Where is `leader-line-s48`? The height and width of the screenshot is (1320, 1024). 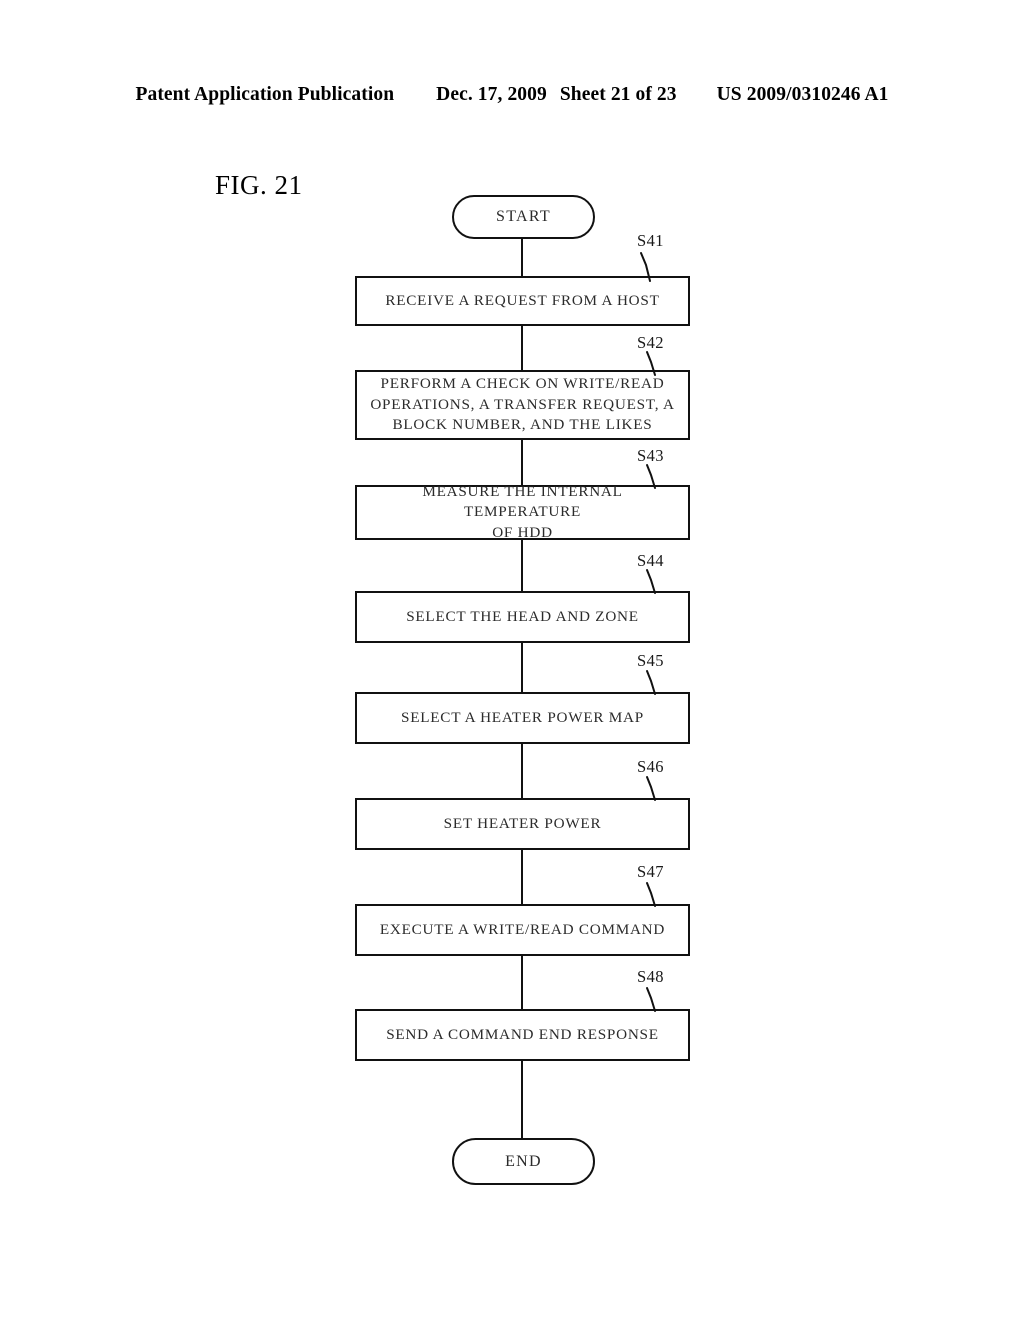
leader-line-s48 is located at coordinates (664, 1003).